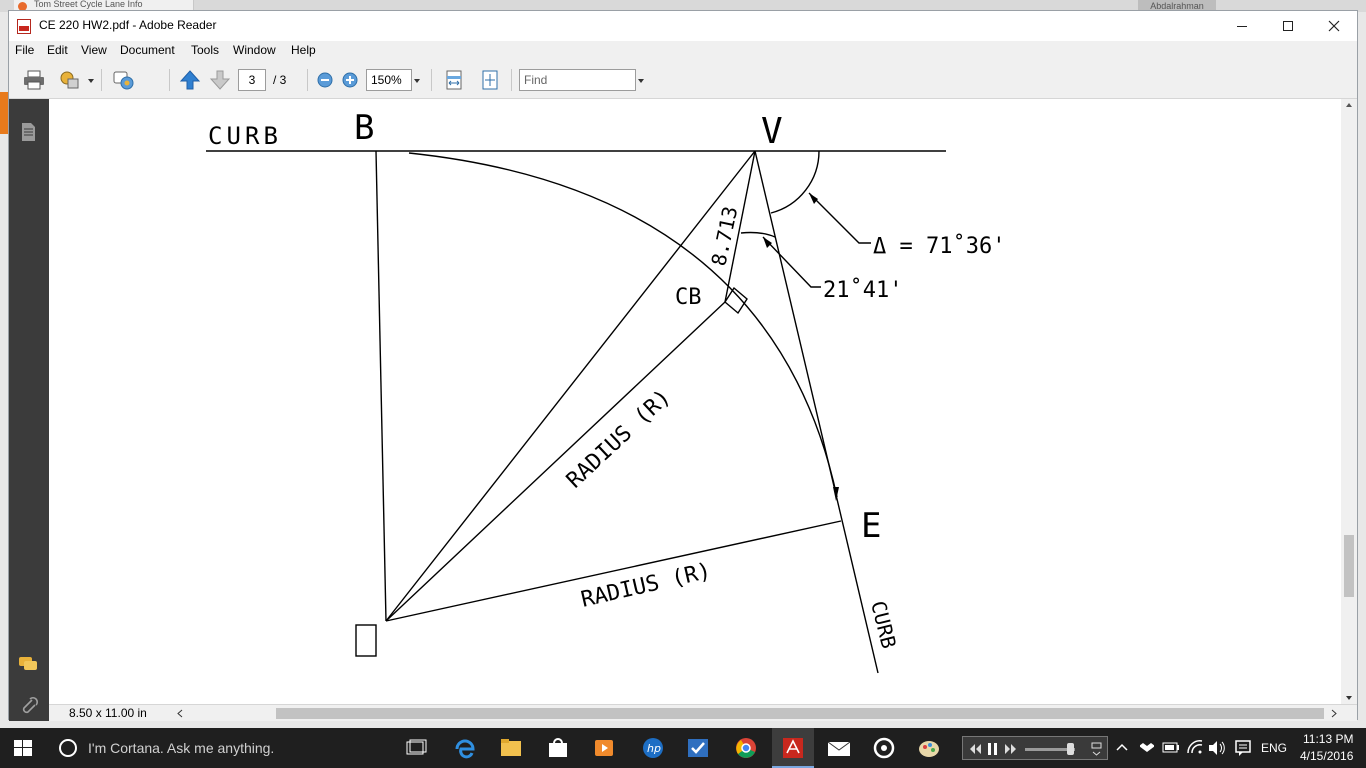  What do you see at coordinates (511, 748) in the screenshot?
I see `file-explorer-icon` at bounding box center [511, 748].